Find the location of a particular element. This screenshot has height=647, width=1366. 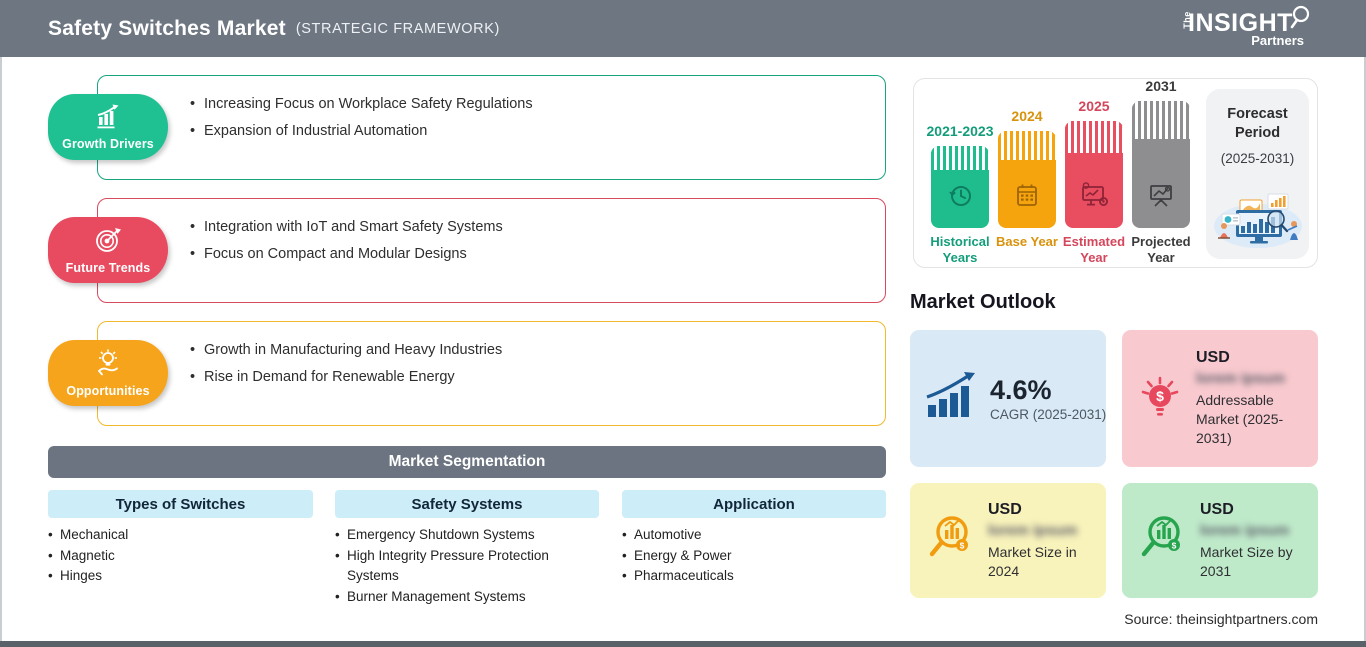

bar-base is located at coordinates (1027, 179).